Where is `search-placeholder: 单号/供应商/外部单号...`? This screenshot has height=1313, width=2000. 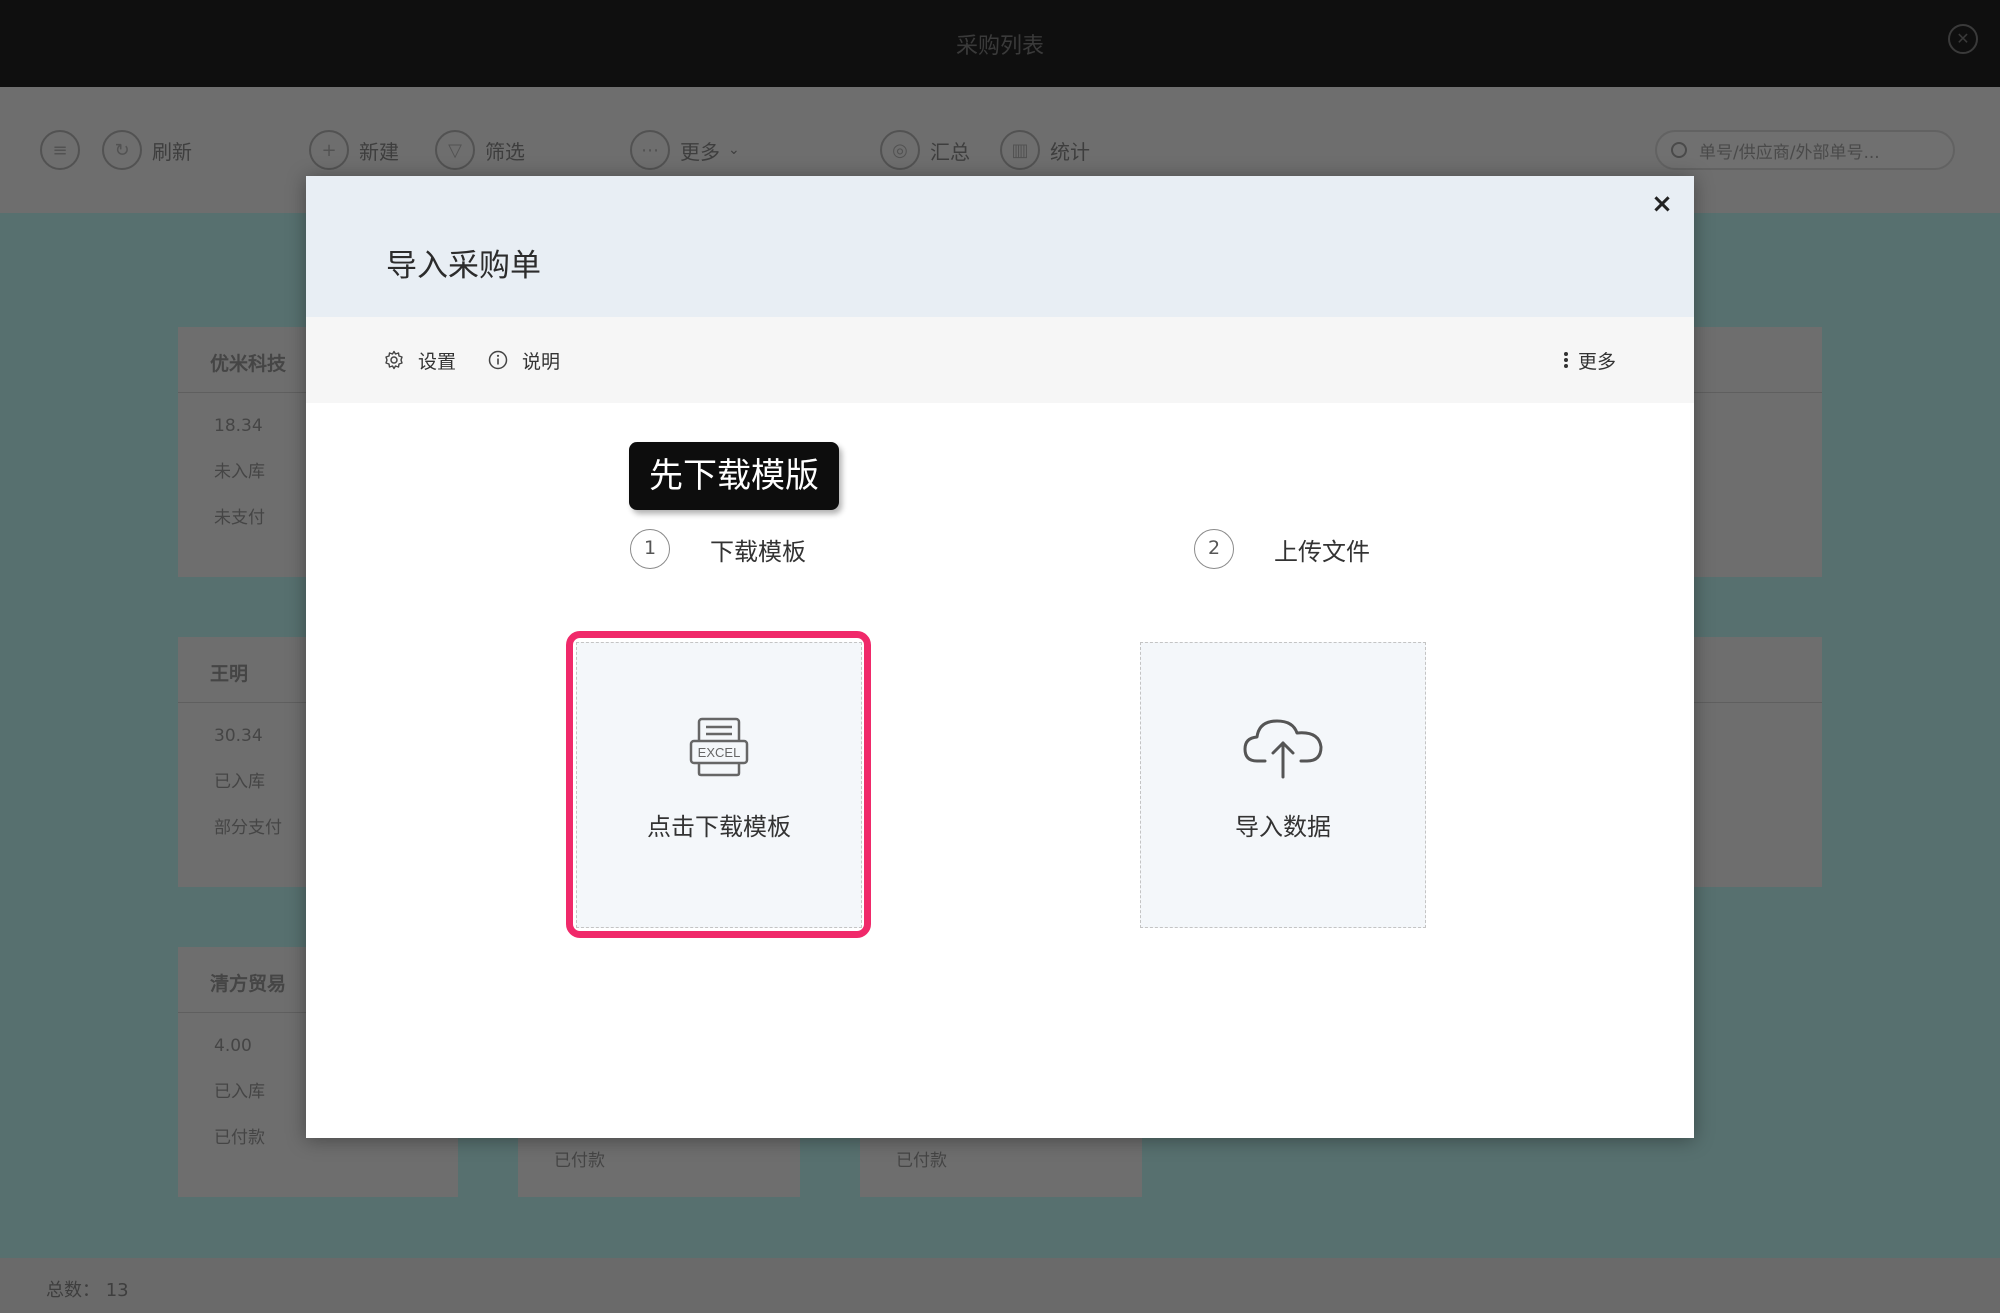
search-placeholder: 单号/供应商/外部单号... is located at coordinates (1789, 152).